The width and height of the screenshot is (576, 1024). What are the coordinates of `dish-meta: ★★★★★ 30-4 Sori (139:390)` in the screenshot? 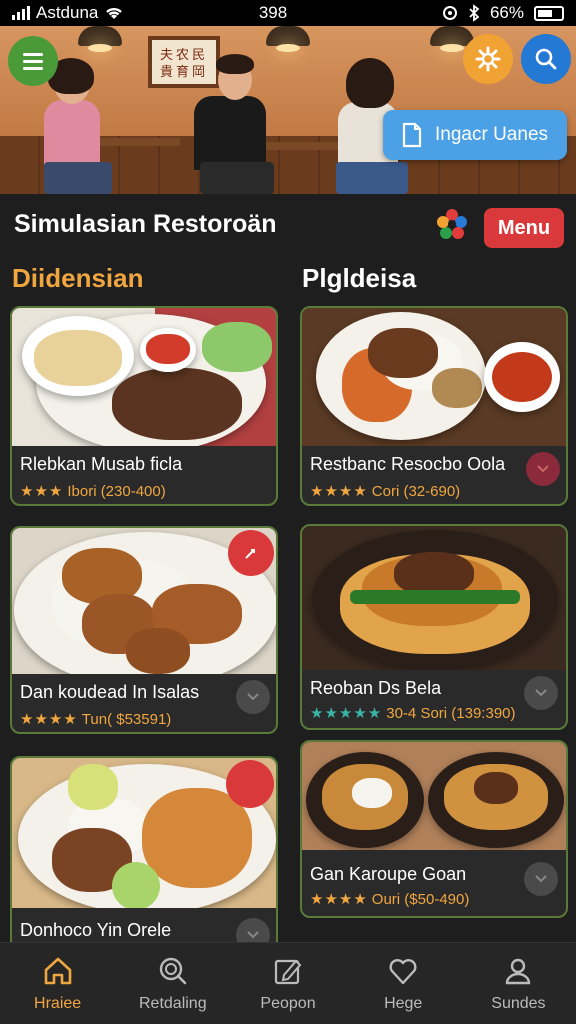 It's located at (413, 713).